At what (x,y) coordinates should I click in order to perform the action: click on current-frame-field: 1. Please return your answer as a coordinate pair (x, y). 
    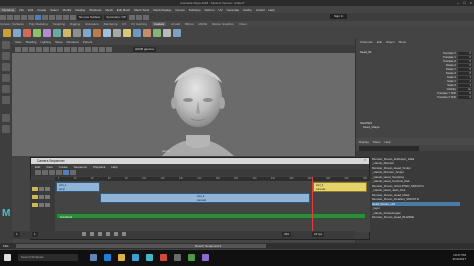
    Looking at the image, I should click on (35, 234).